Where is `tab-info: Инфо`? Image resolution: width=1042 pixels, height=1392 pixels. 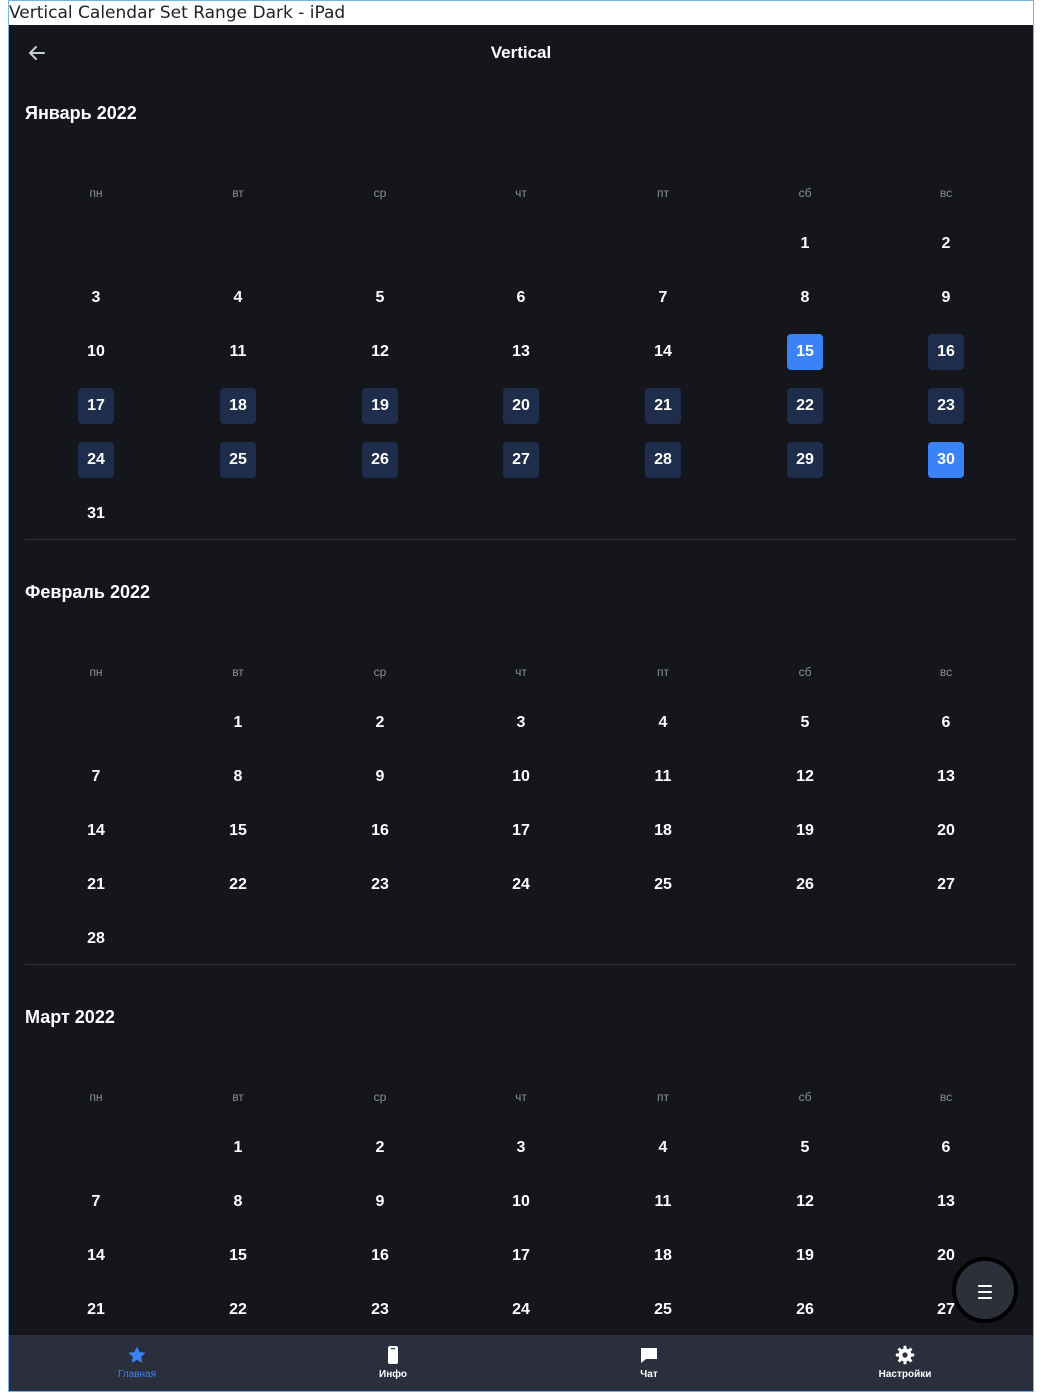 tab-info: Инфо is located at coordinates (393, 1363).